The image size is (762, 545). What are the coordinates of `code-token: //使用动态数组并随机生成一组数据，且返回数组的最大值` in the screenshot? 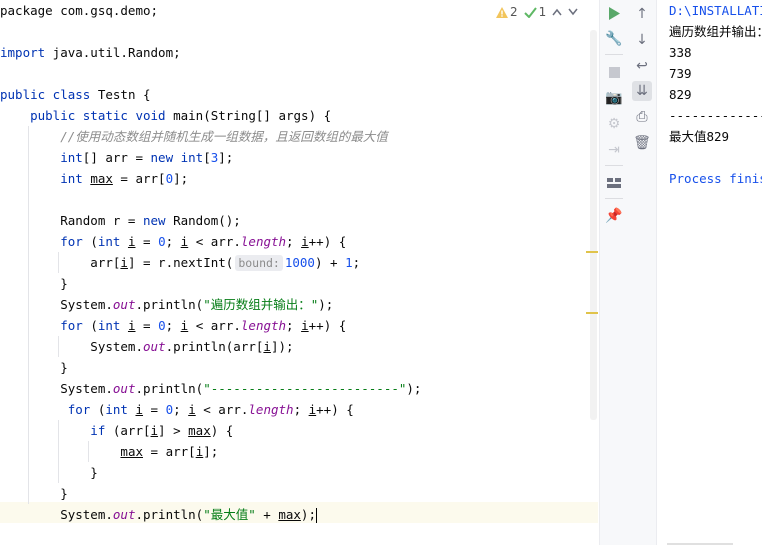 It's located at (194, 136).